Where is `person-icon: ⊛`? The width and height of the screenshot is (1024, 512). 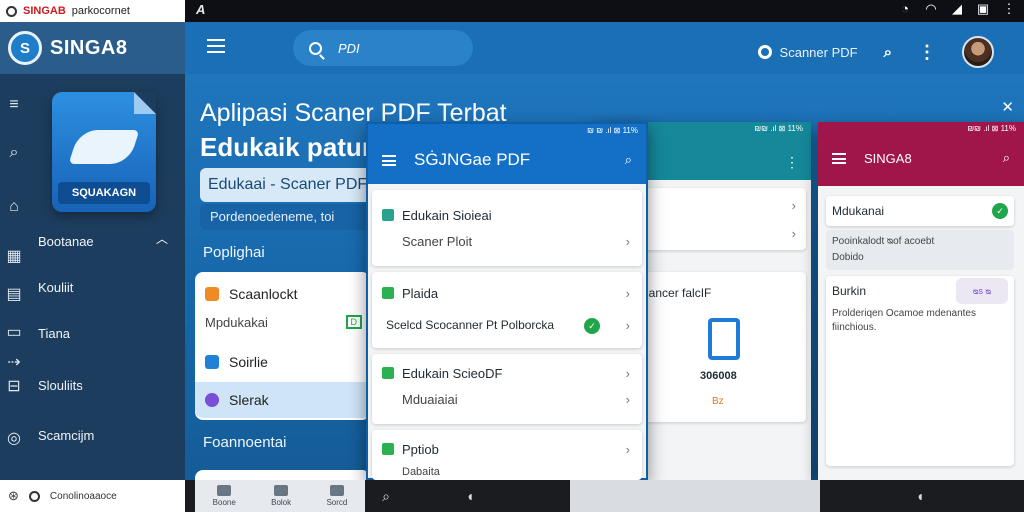 person-icon: ⊛ is located at coordinates (13, 496).